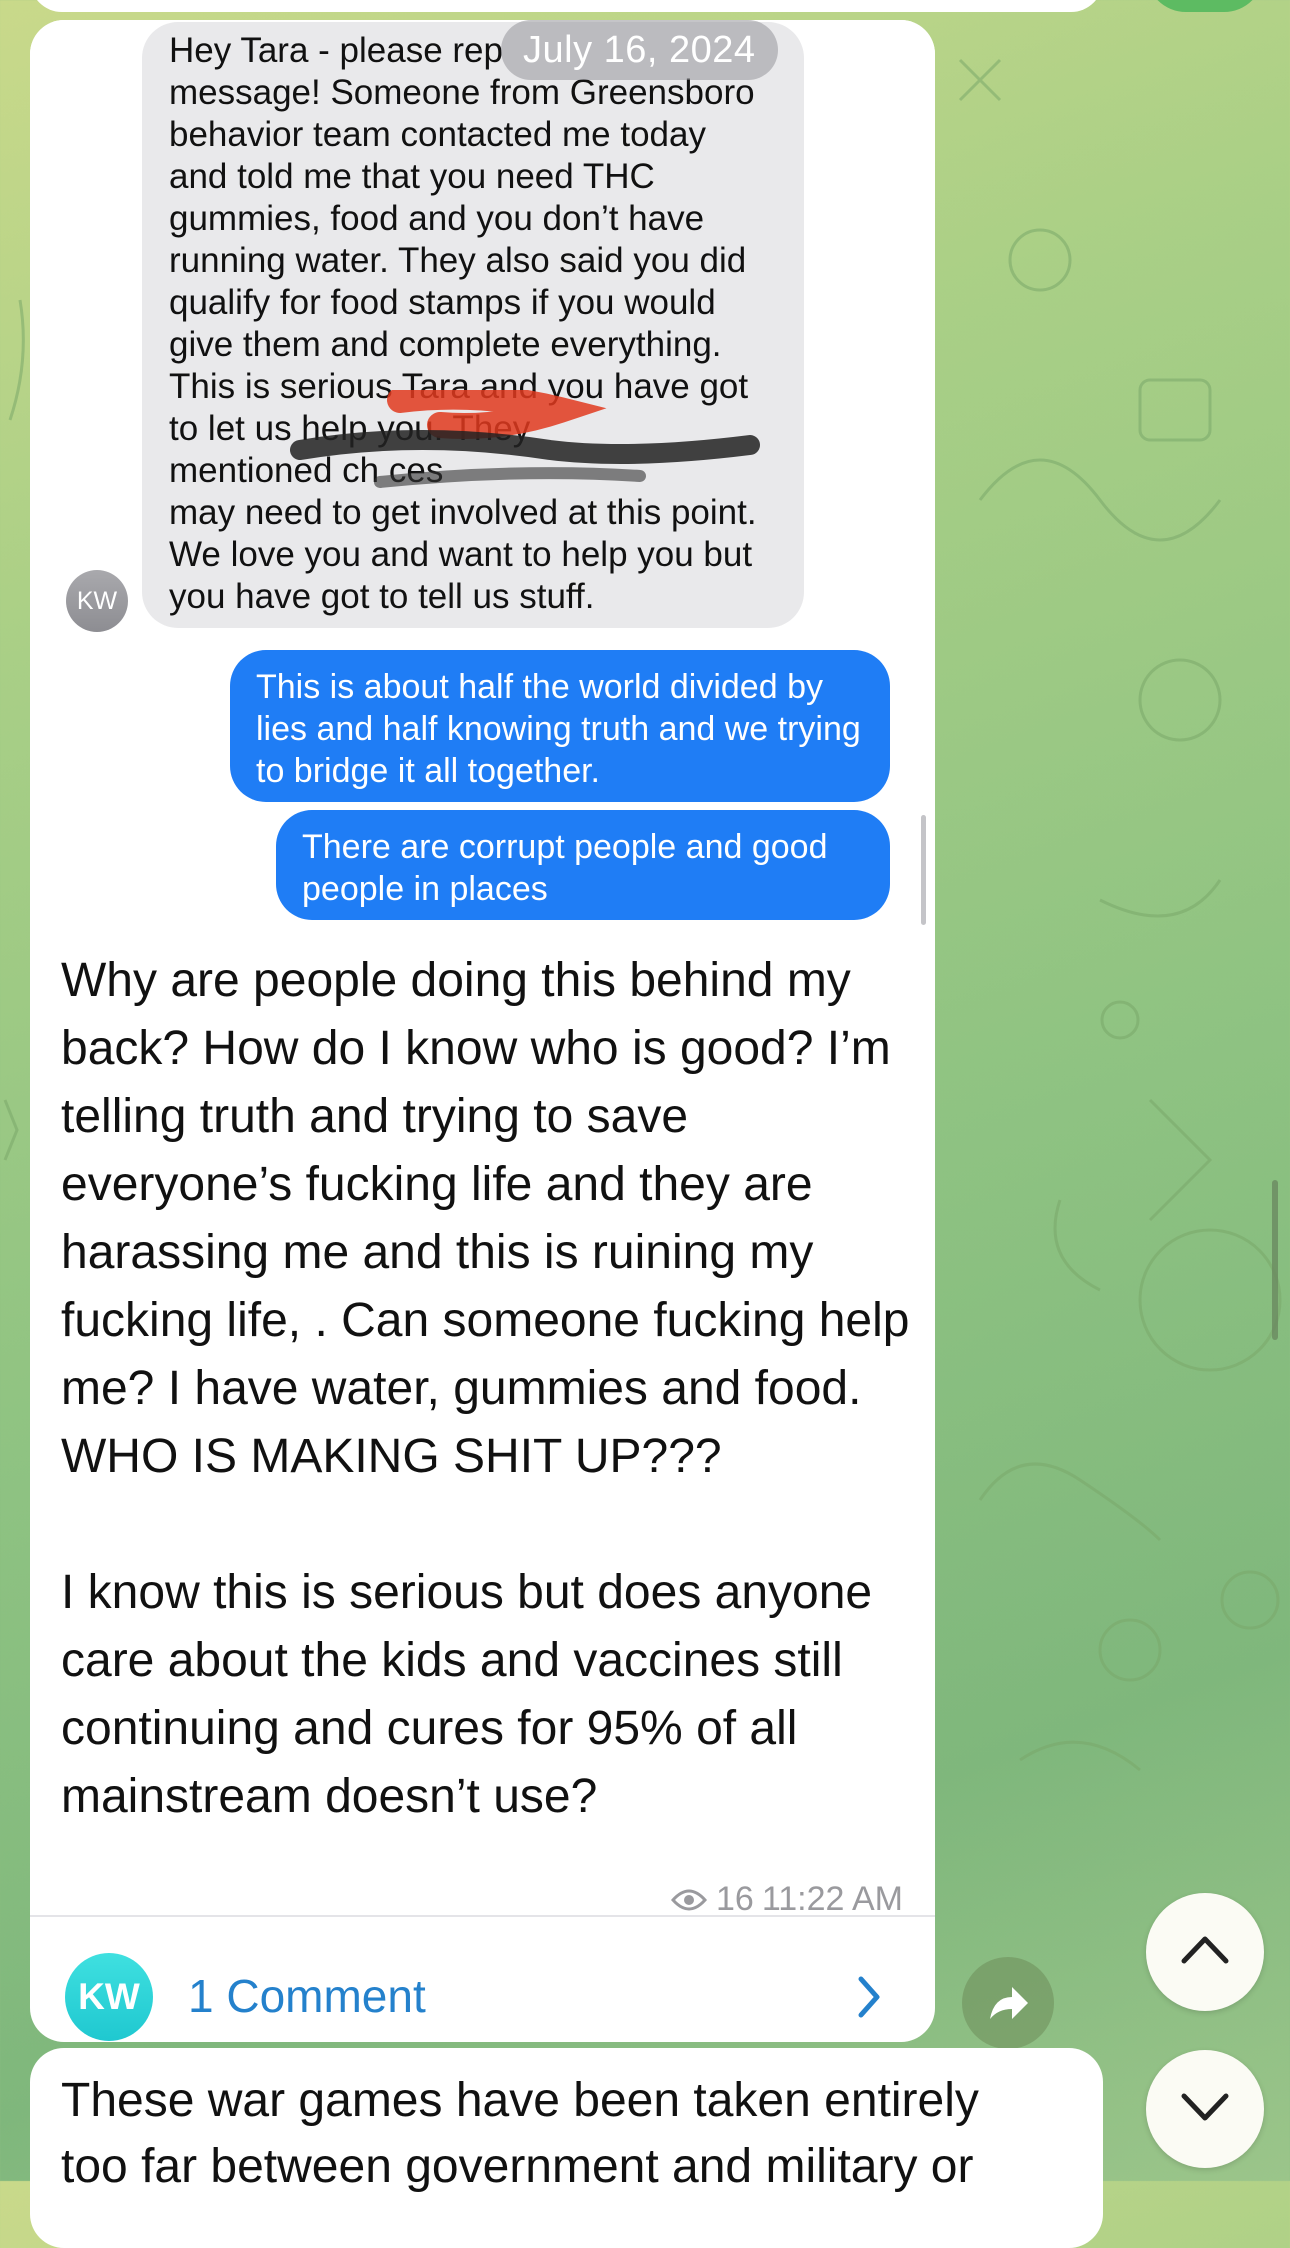 The height and width of the screenshot is (2248, 1290). I want to click on chevron-down-icon, so click(1205, 2107).